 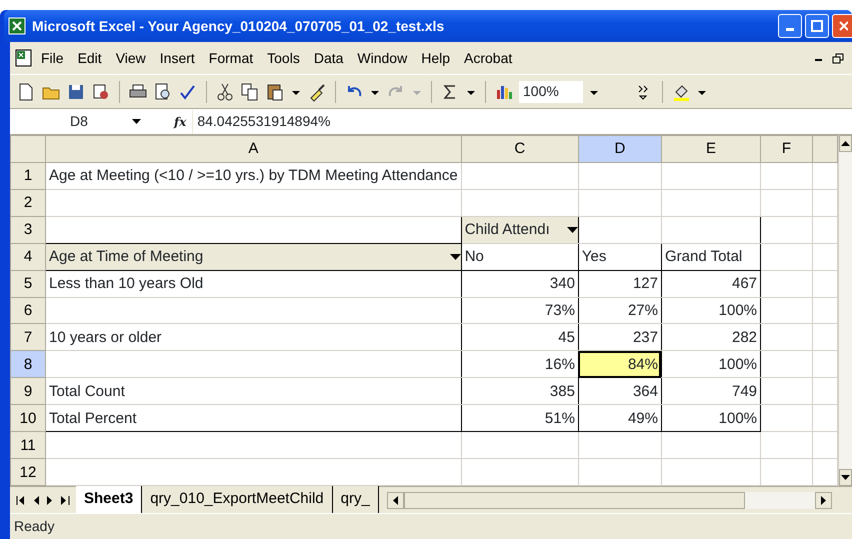 What do you see at coordinates (711, 256) in the screenshot?
I see `table-cell: Grand Total` at bounding box center [711, 256].